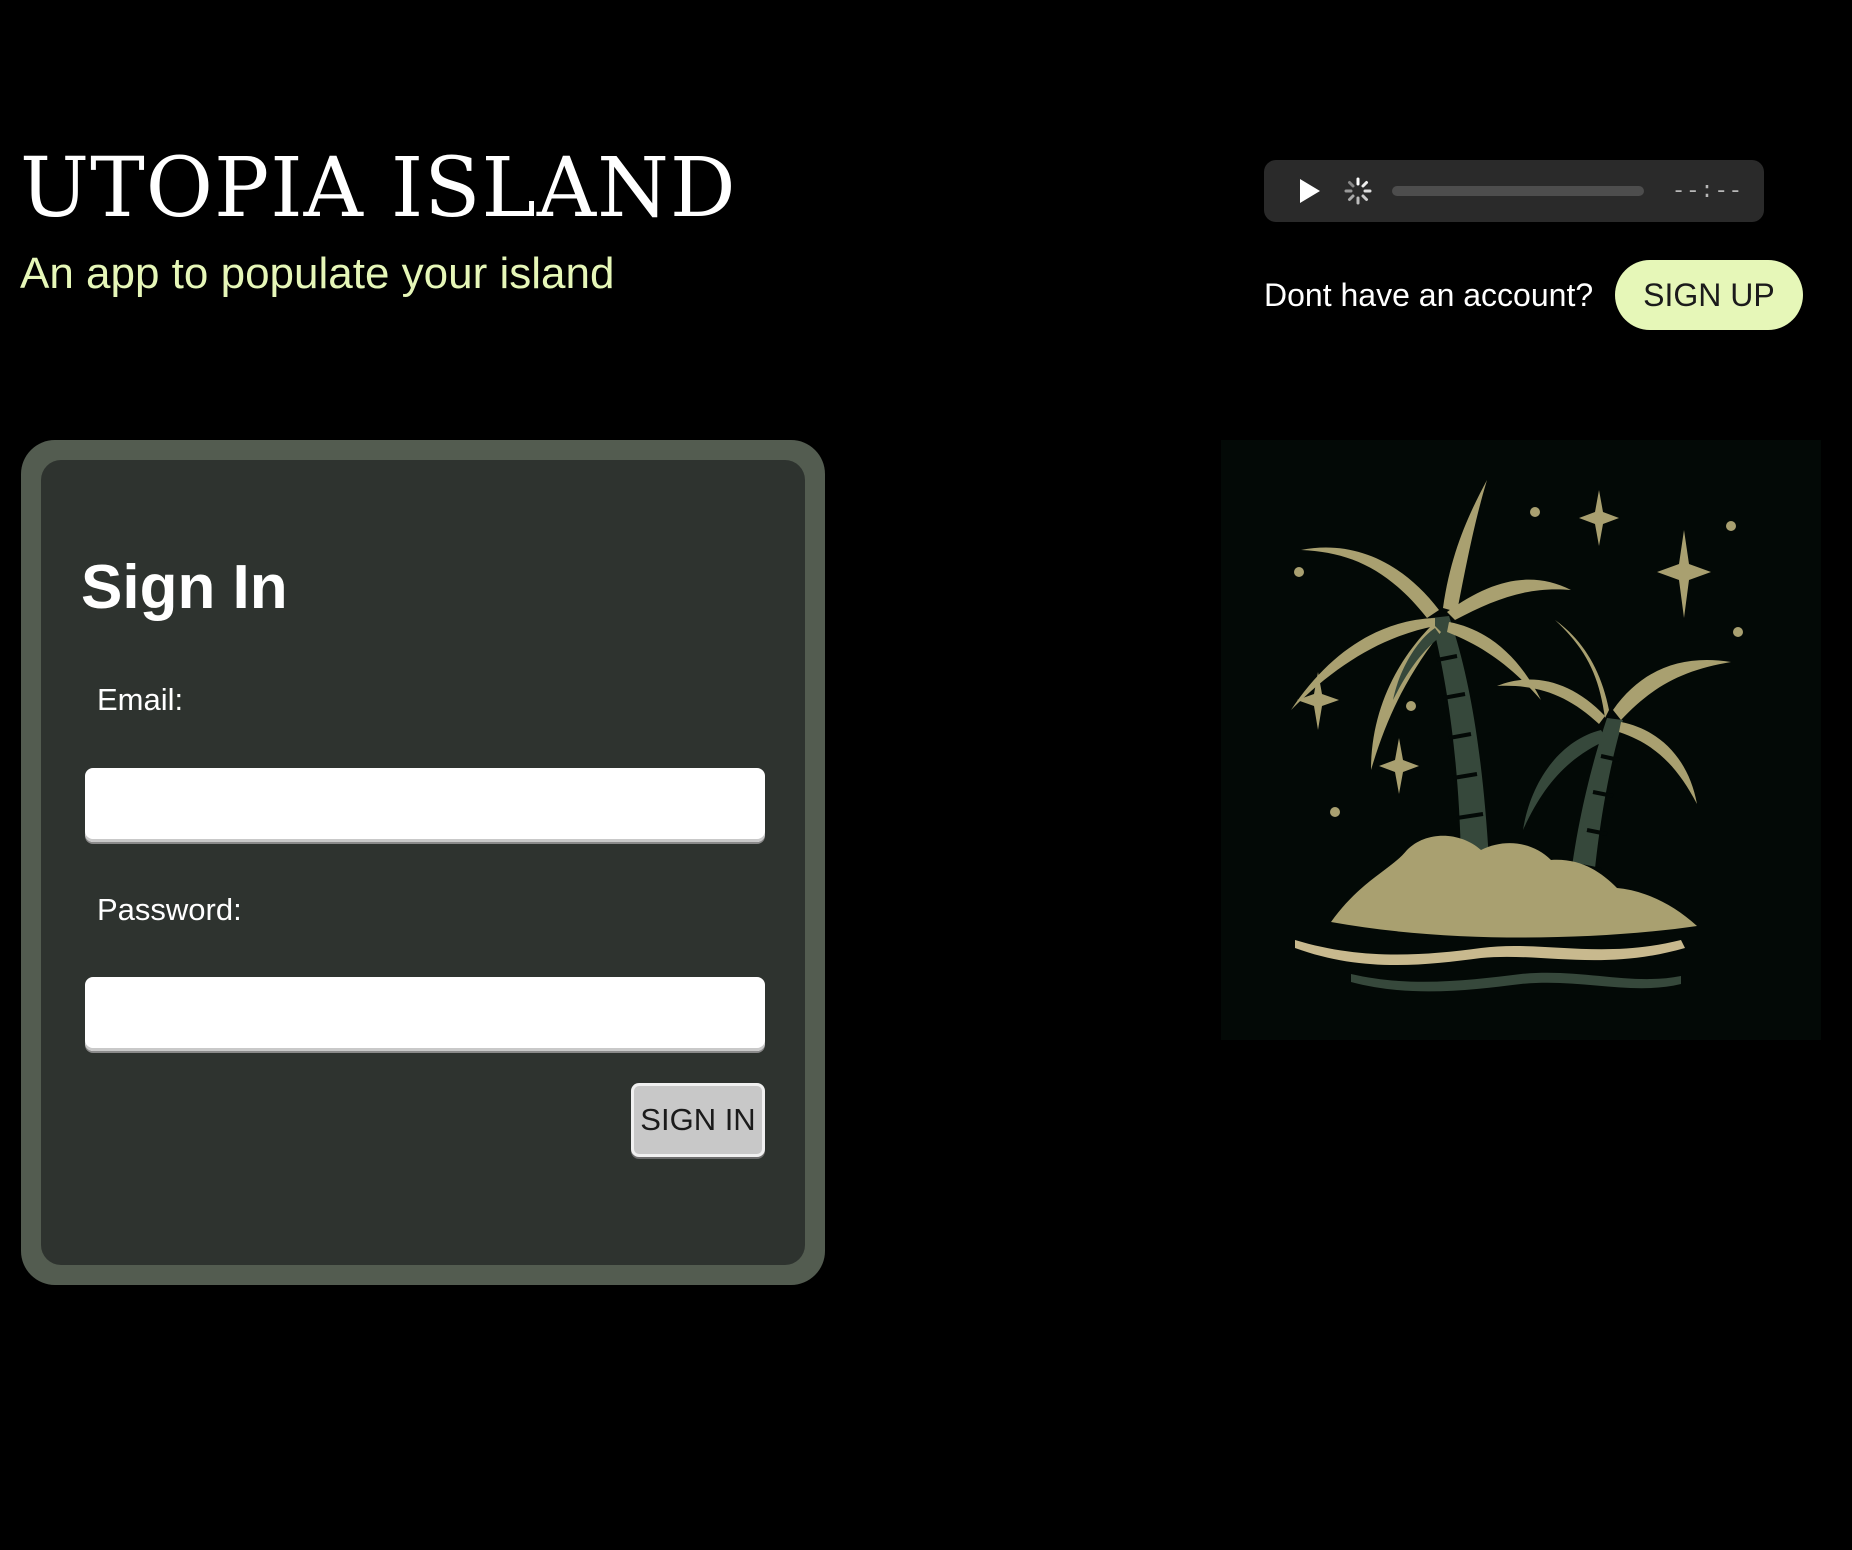 The width and height of the screenshot is (1852, 1550). What do you see at coordinates (169, 909) in the screenshot?
I see `password-label: Password:` at bounding box center [169, 909].